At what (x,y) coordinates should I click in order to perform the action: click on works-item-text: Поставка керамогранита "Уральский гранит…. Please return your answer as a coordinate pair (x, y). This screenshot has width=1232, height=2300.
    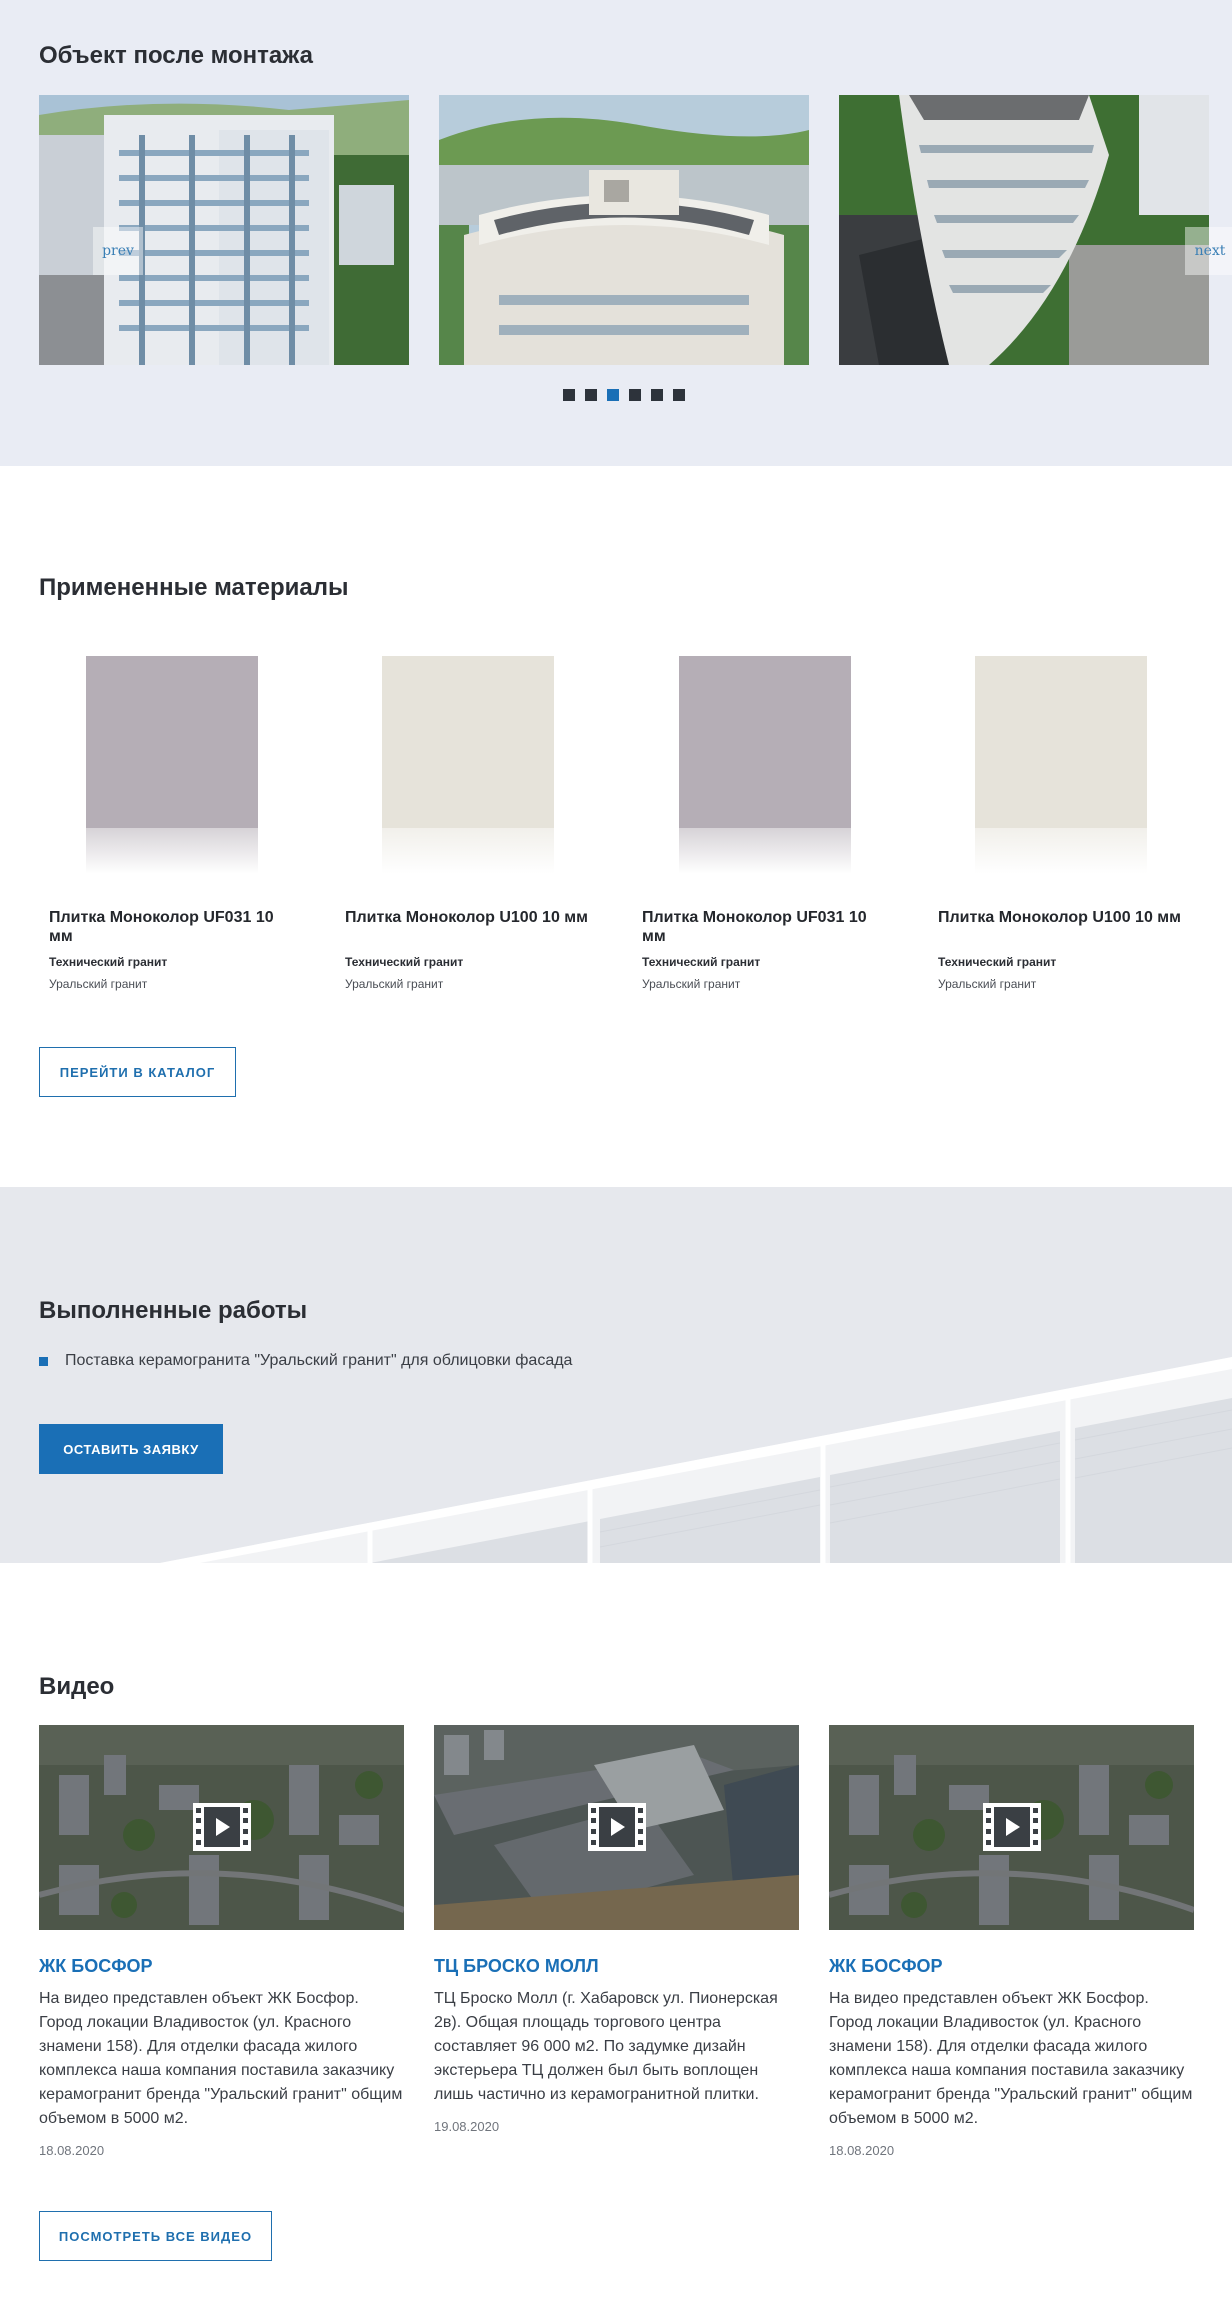
    Looking at the image, I should click on (319, 1360).